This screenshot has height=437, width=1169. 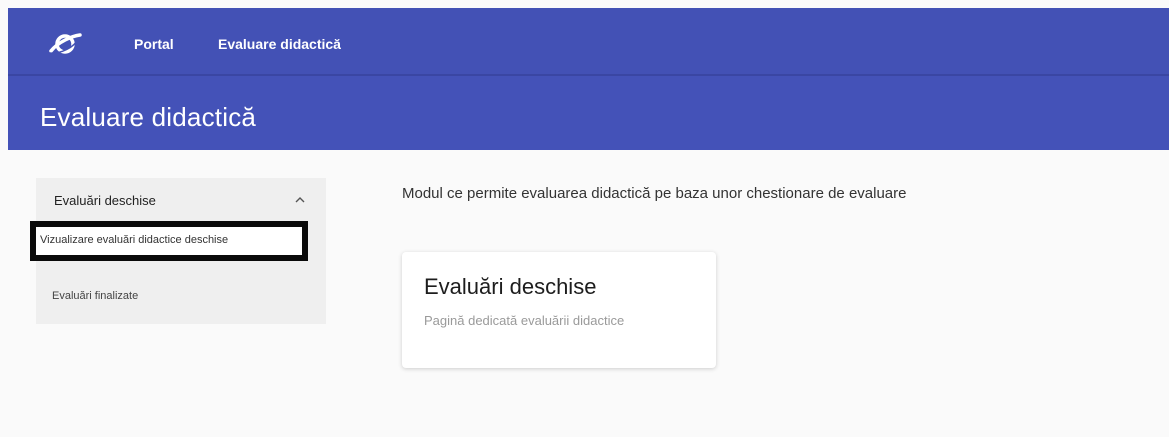 I want to click on nav-link-portal: Portal, so click(x=154, y=44).